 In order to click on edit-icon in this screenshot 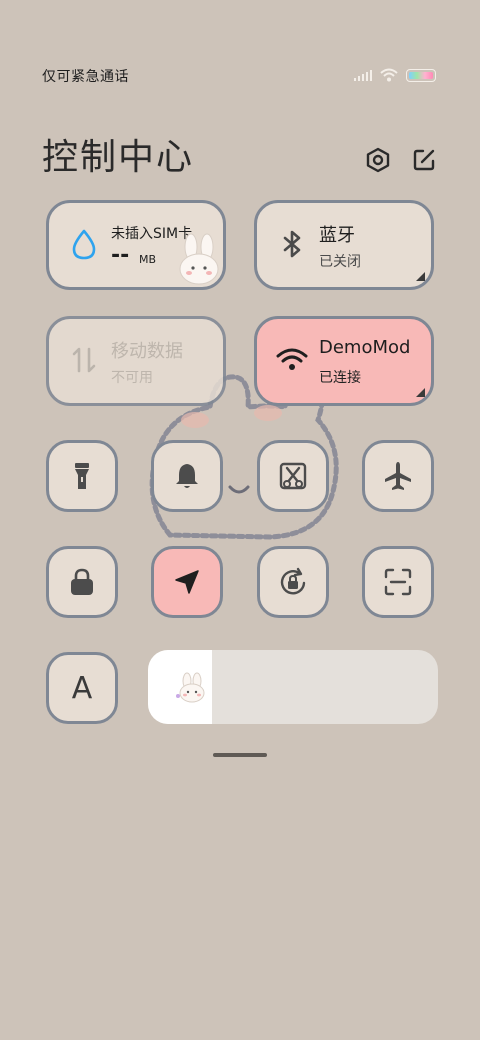, I will do `click(424, 160)`.